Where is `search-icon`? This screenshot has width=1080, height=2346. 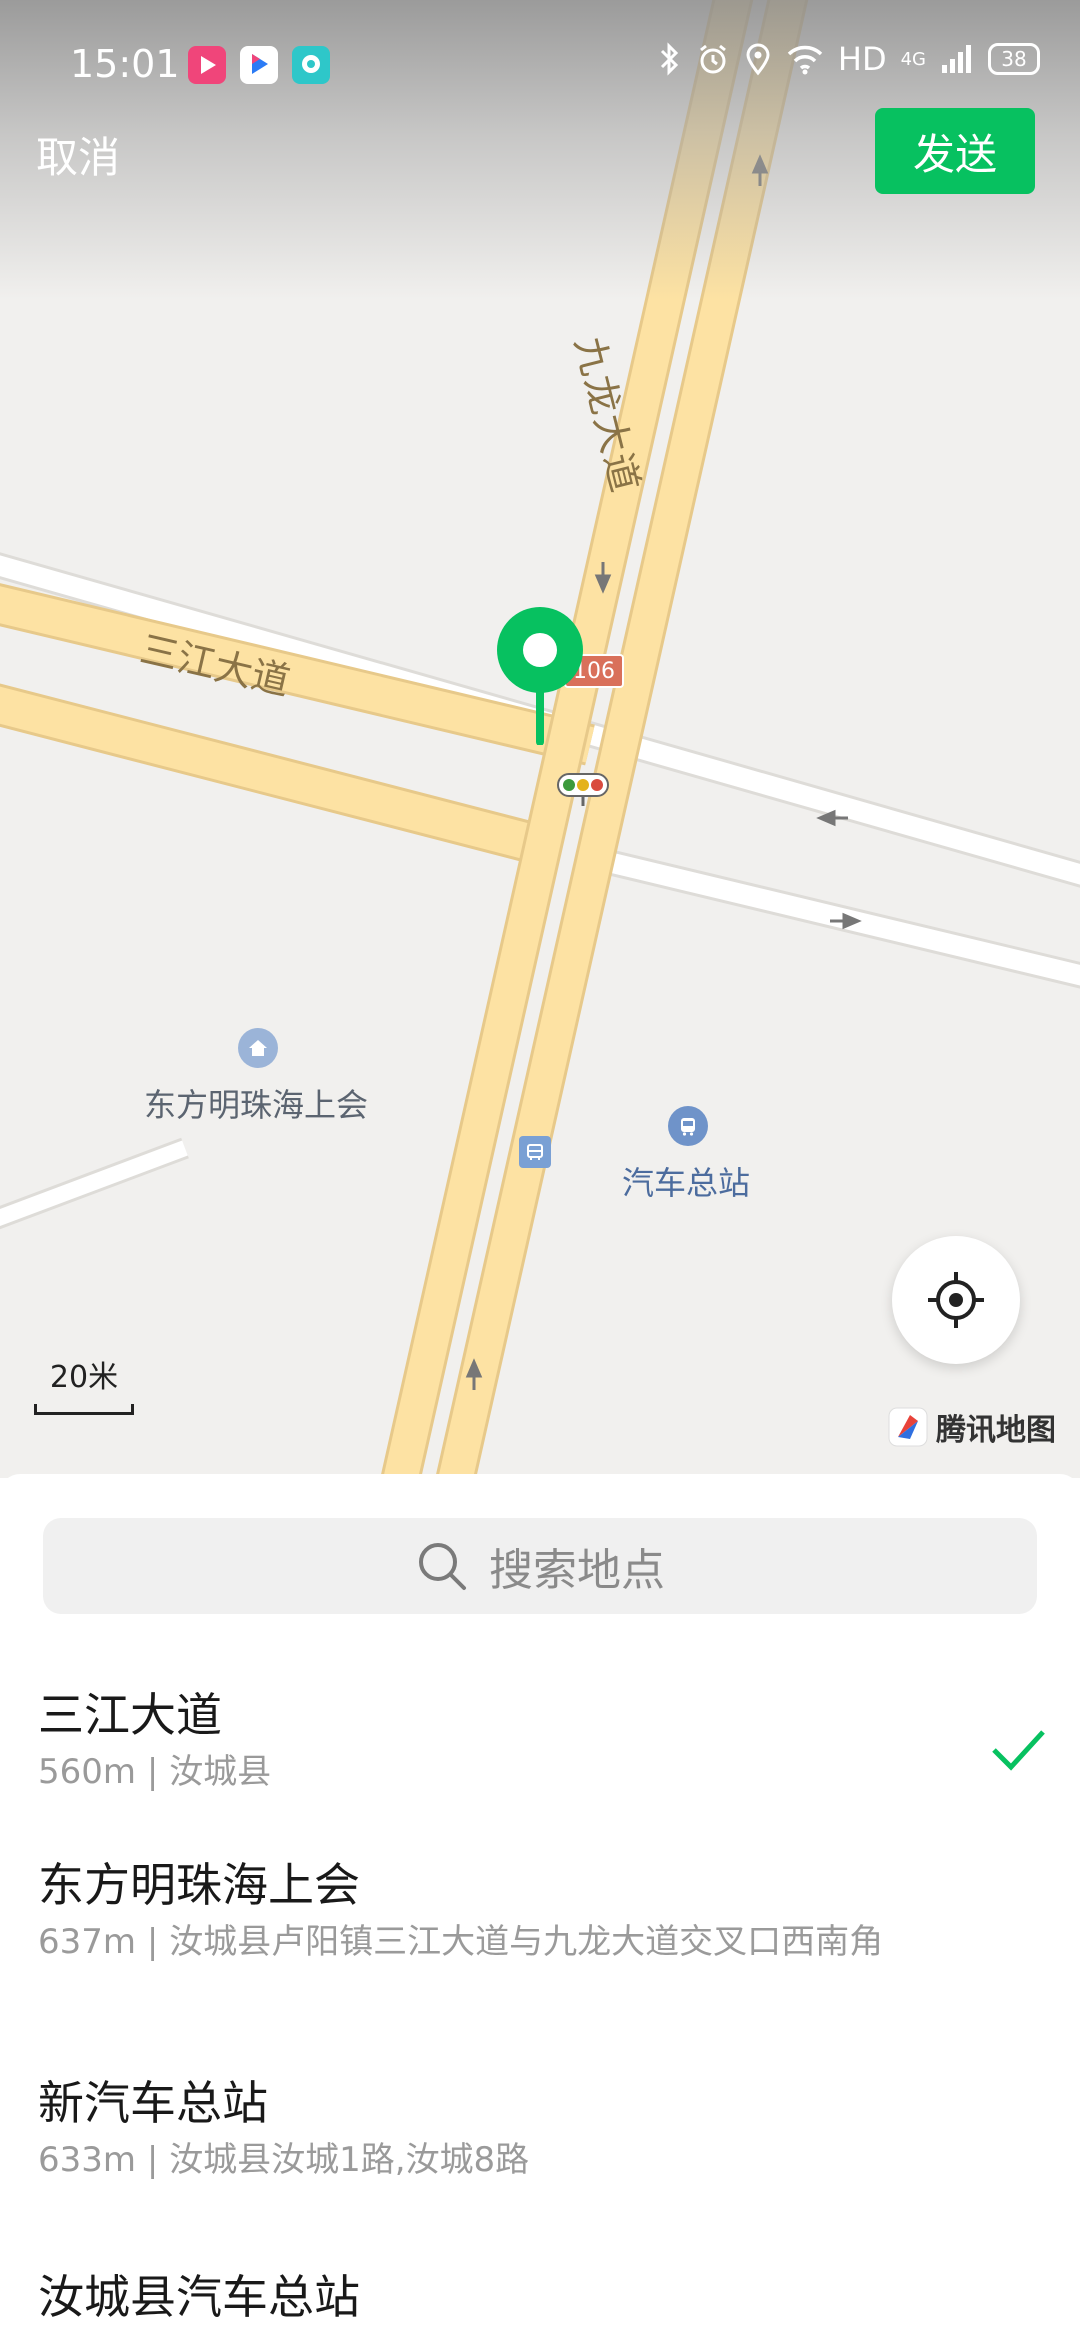 search-icon is located at coordinates (442, 1566).